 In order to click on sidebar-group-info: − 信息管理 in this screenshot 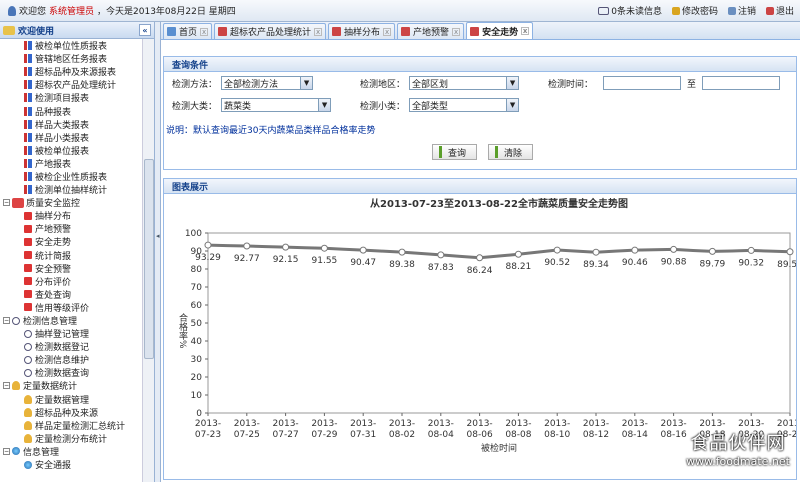, I will do `click(71, 451)`.